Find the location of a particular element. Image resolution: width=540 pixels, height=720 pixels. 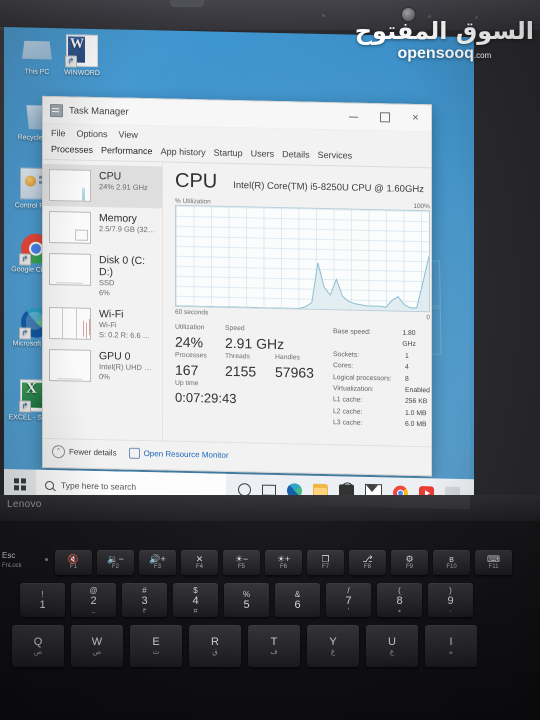

spec-key: L3 cache: is located at coordinates (348, 423).